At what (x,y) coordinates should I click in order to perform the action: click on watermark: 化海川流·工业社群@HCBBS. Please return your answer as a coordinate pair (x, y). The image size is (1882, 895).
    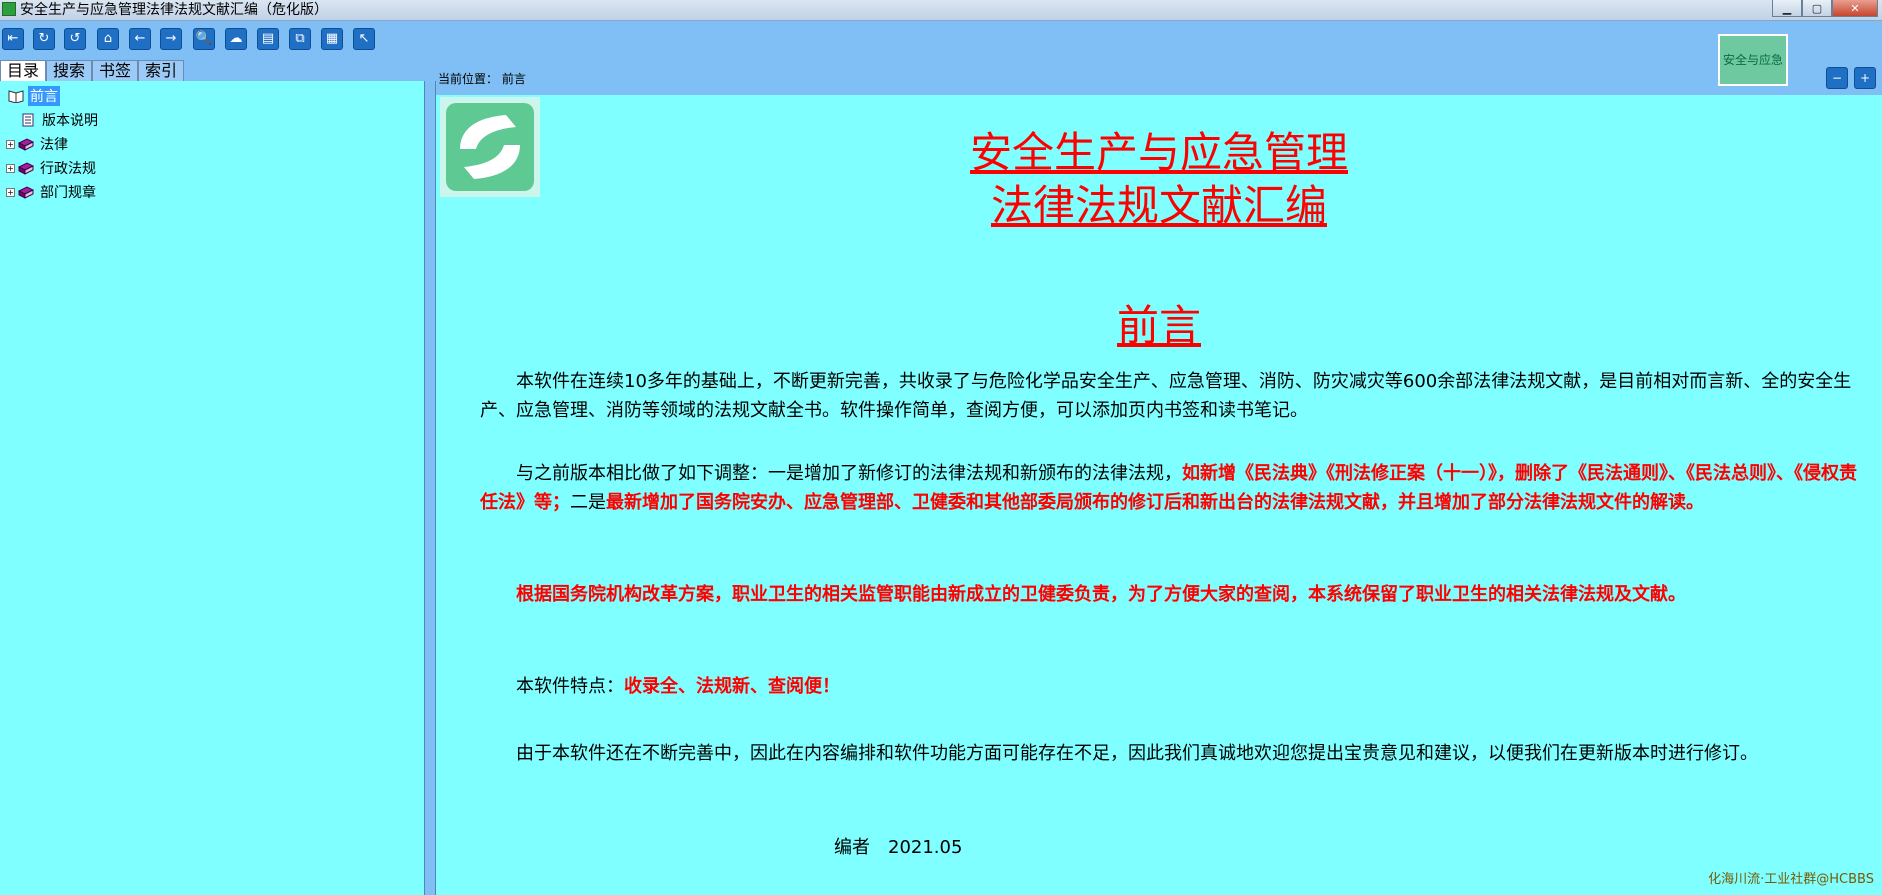
    Looking at the image, I should click on (1791, 879).